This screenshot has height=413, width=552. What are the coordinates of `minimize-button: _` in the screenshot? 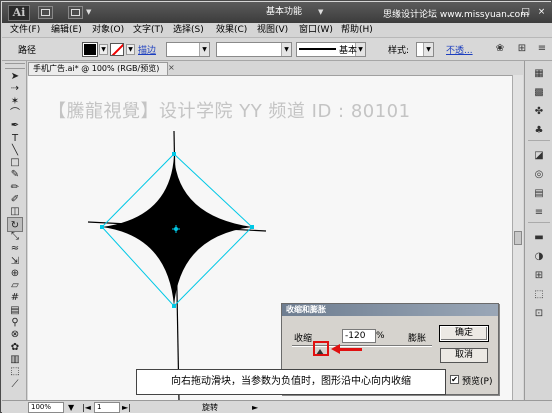 It's located at (509, 12).